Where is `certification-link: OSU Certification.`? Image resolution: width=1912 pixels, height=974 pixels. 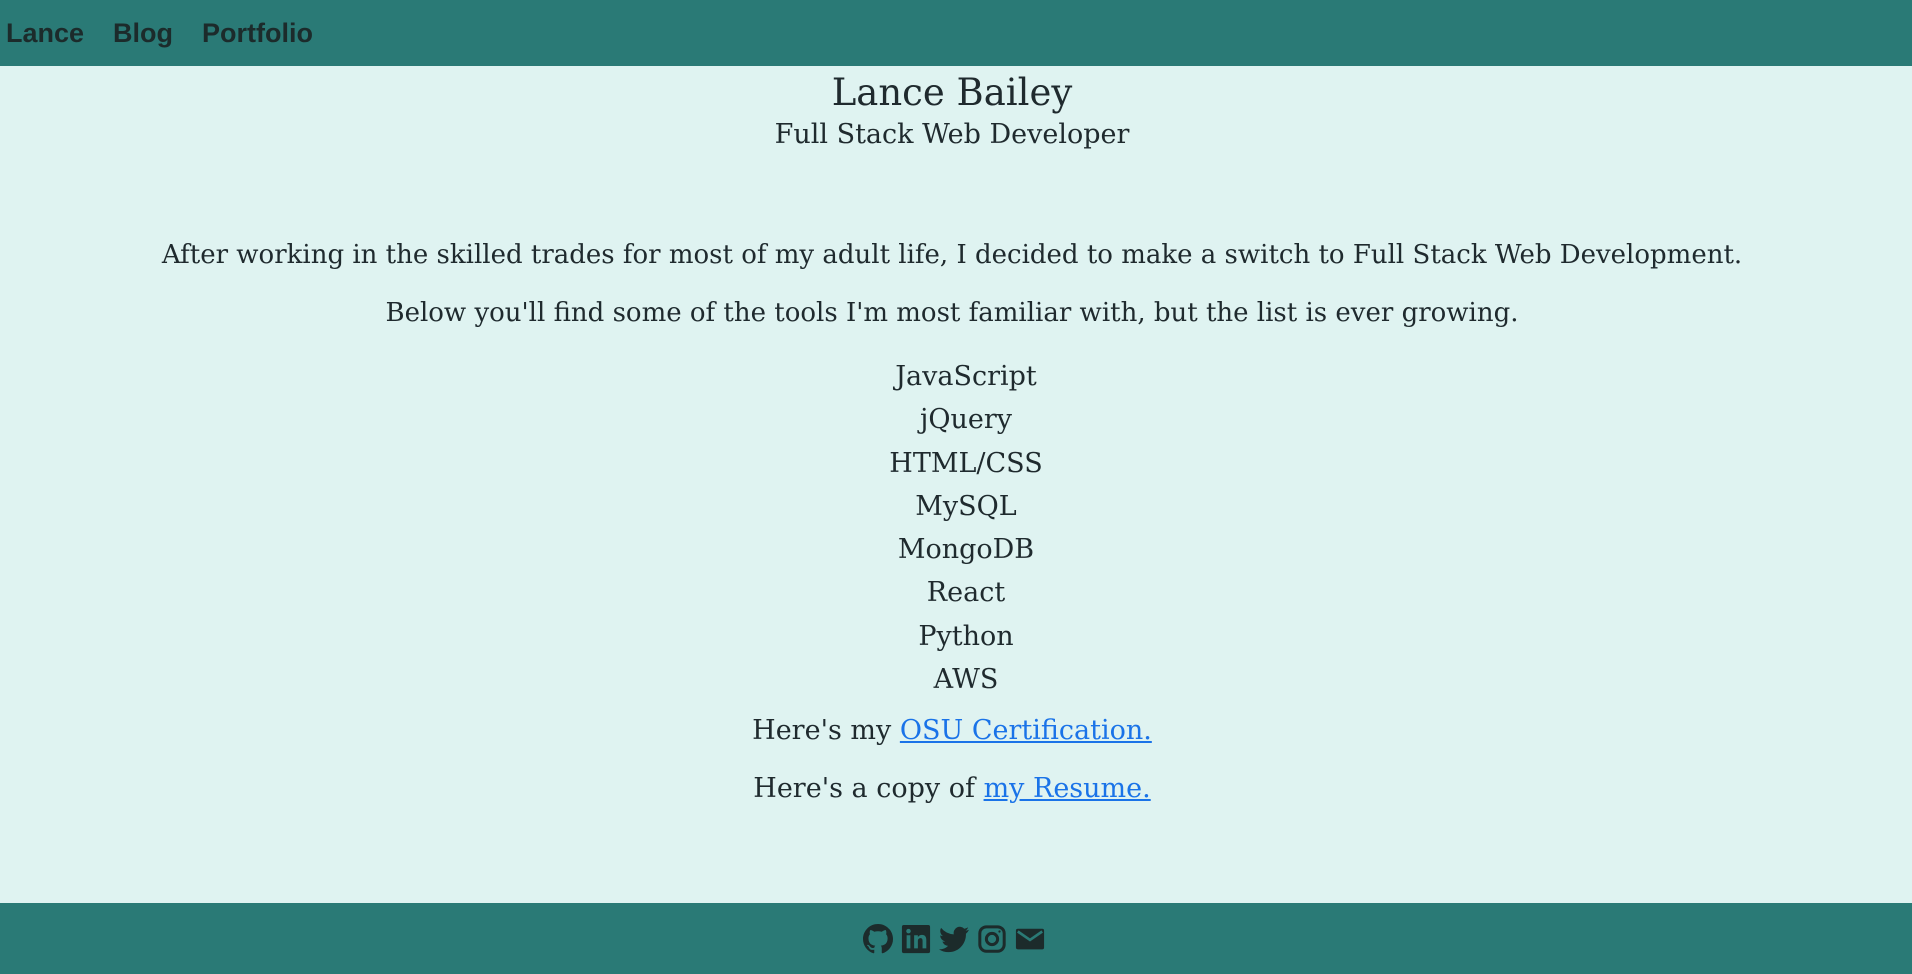
certification-link: OSU Certification. is located at coordinates (1026, 730).